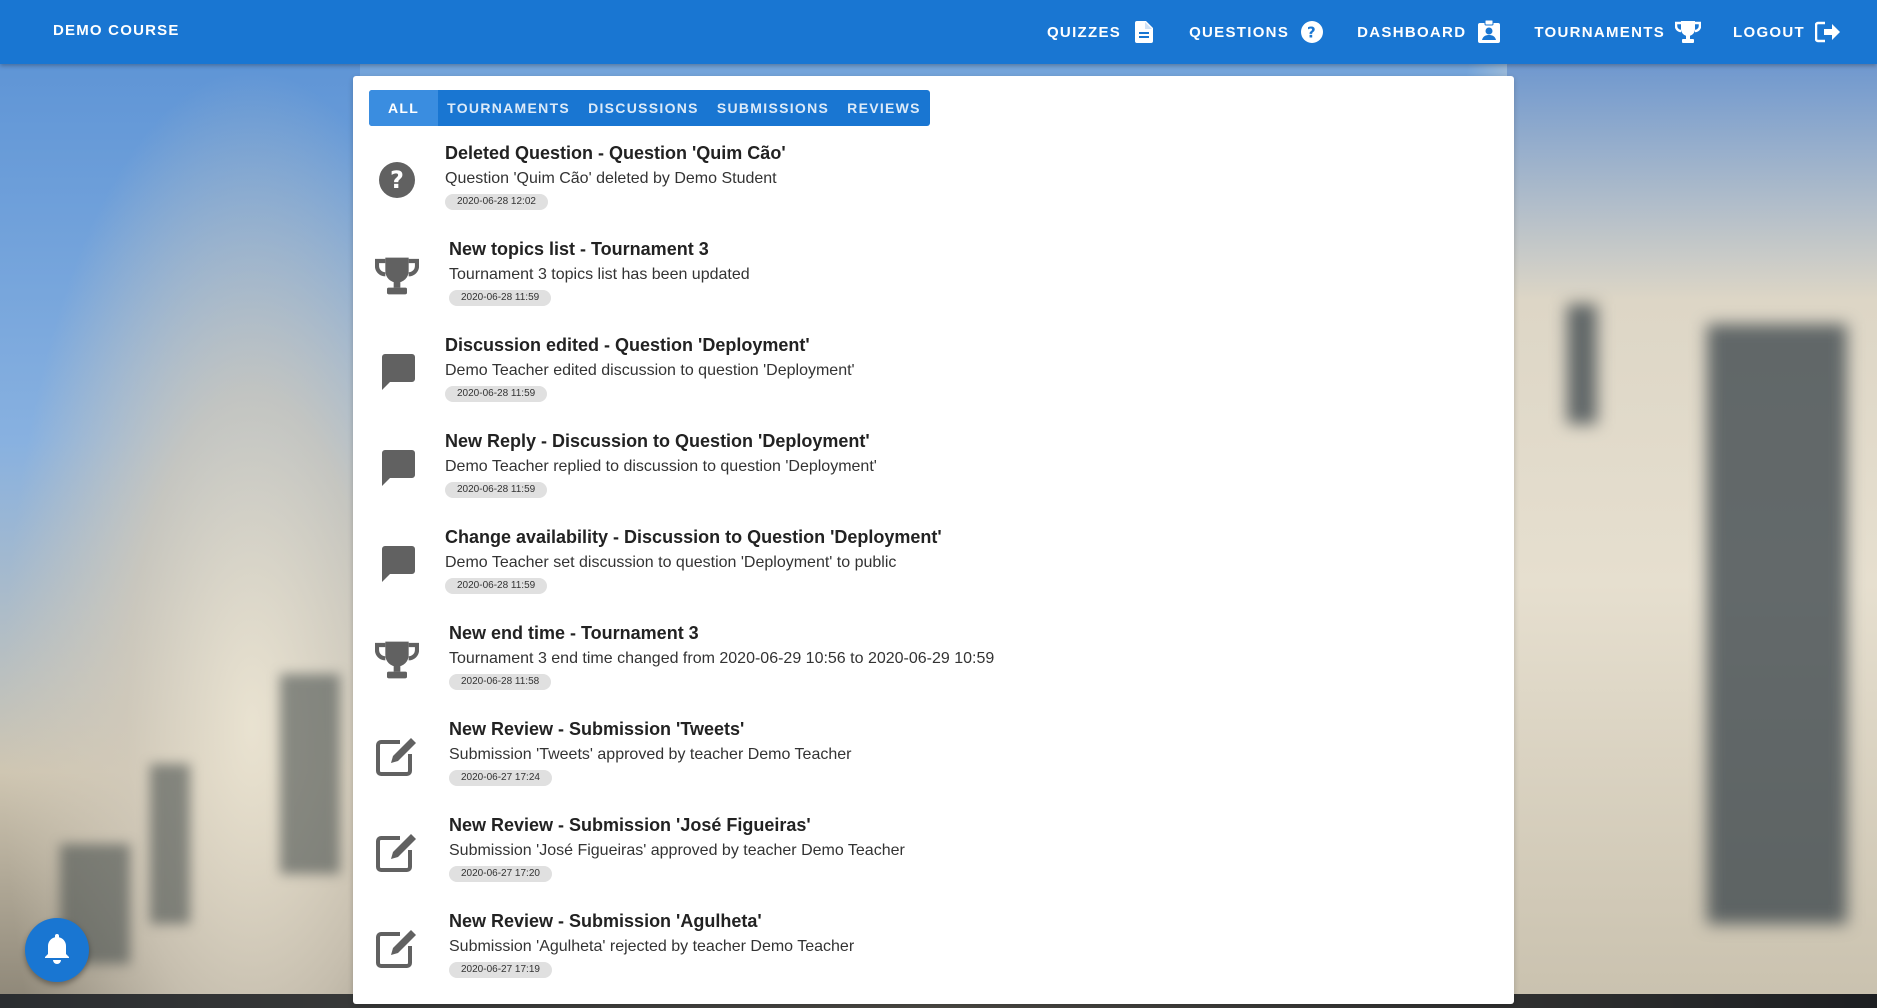 The height and width of the screenshot is (1008, 1877). I want to click on course-title: DEMO COURSE, so click(116, 30).